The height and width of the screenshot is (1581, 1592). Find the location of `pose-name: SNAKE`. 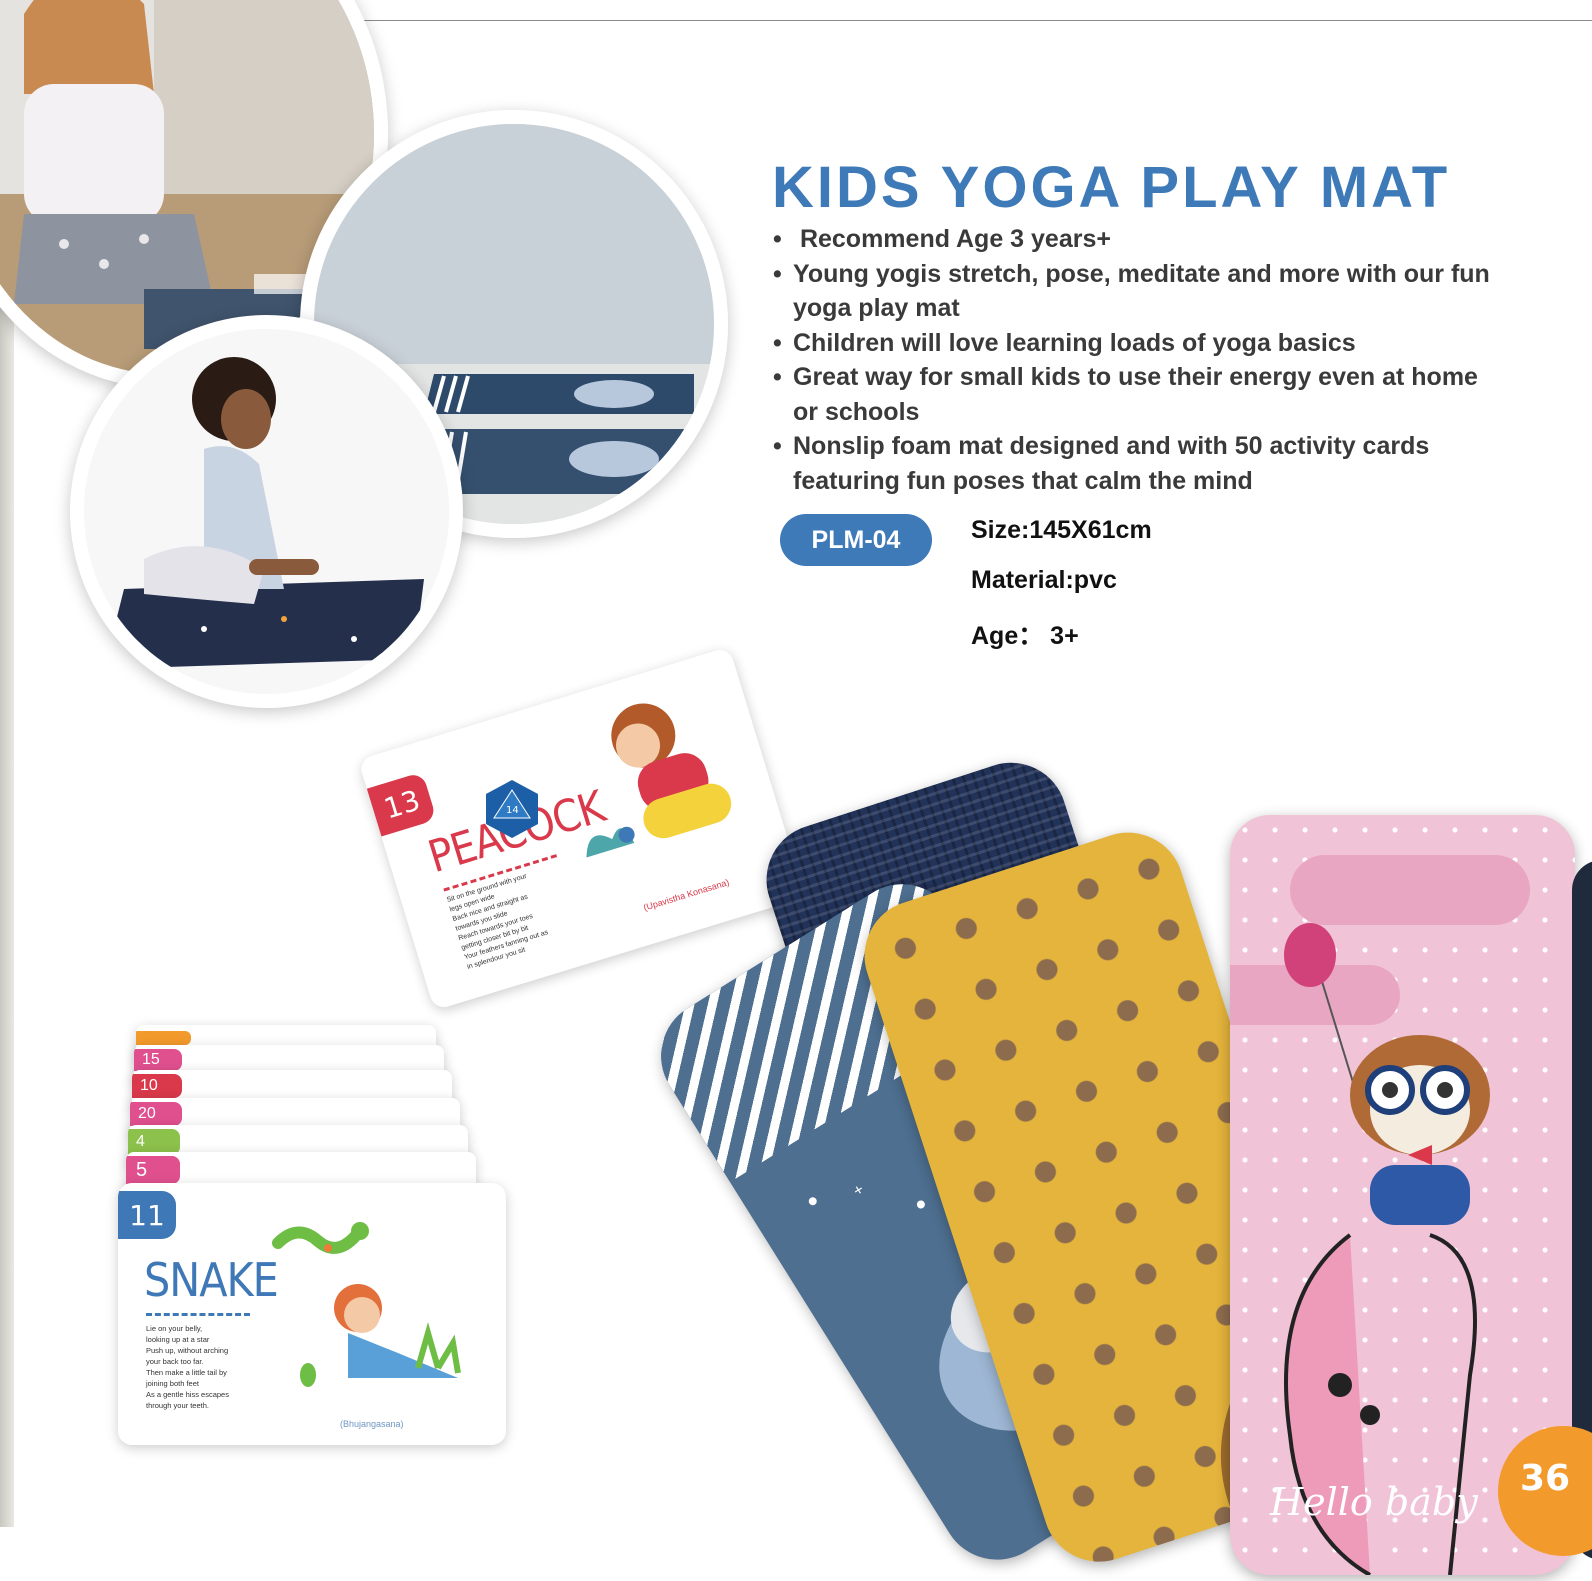

pose-name: SNAKE is located at coordinates (211, 1280).